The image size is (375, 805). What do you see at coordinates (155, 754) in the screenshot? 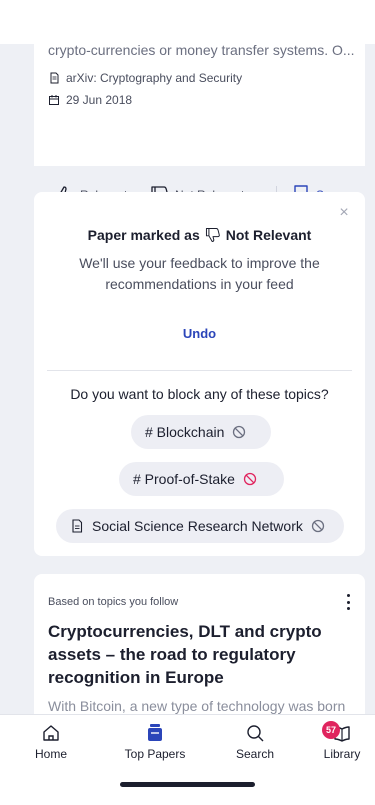
I see `tab-top-papers-label: Top Papers` at bounding box center [155, 754].